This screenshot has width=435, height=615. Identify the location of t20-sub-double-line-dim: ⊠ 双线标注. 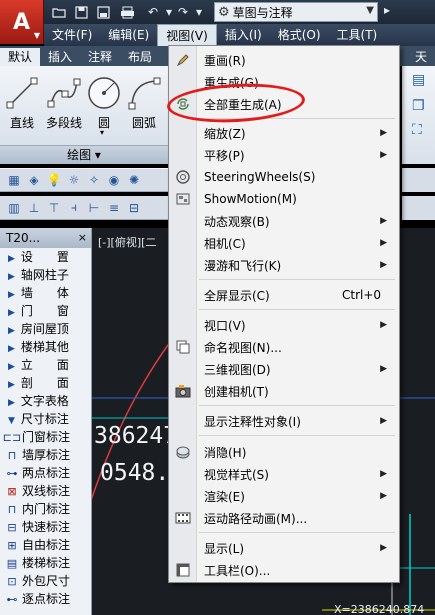
(45, 491).